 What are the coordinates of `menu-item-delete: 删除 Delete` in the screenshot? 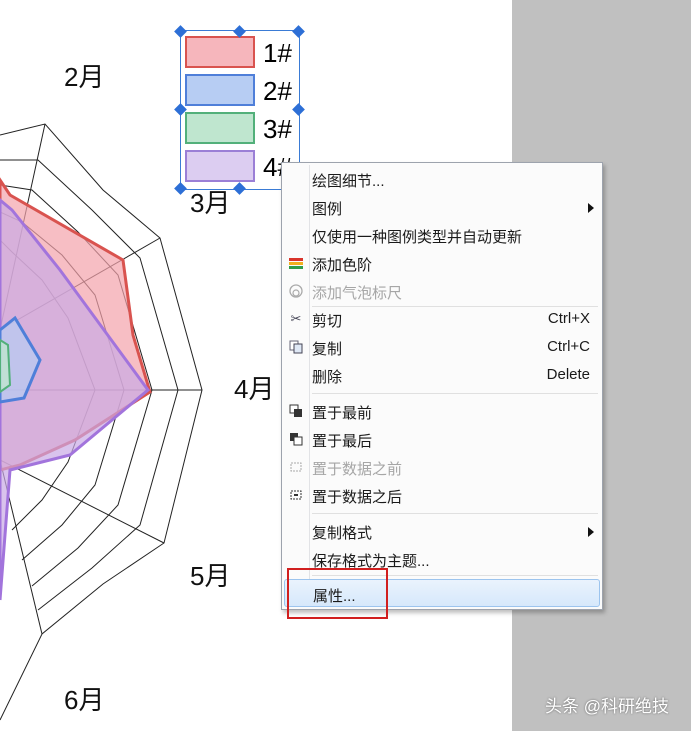 It's located at (442, 375).